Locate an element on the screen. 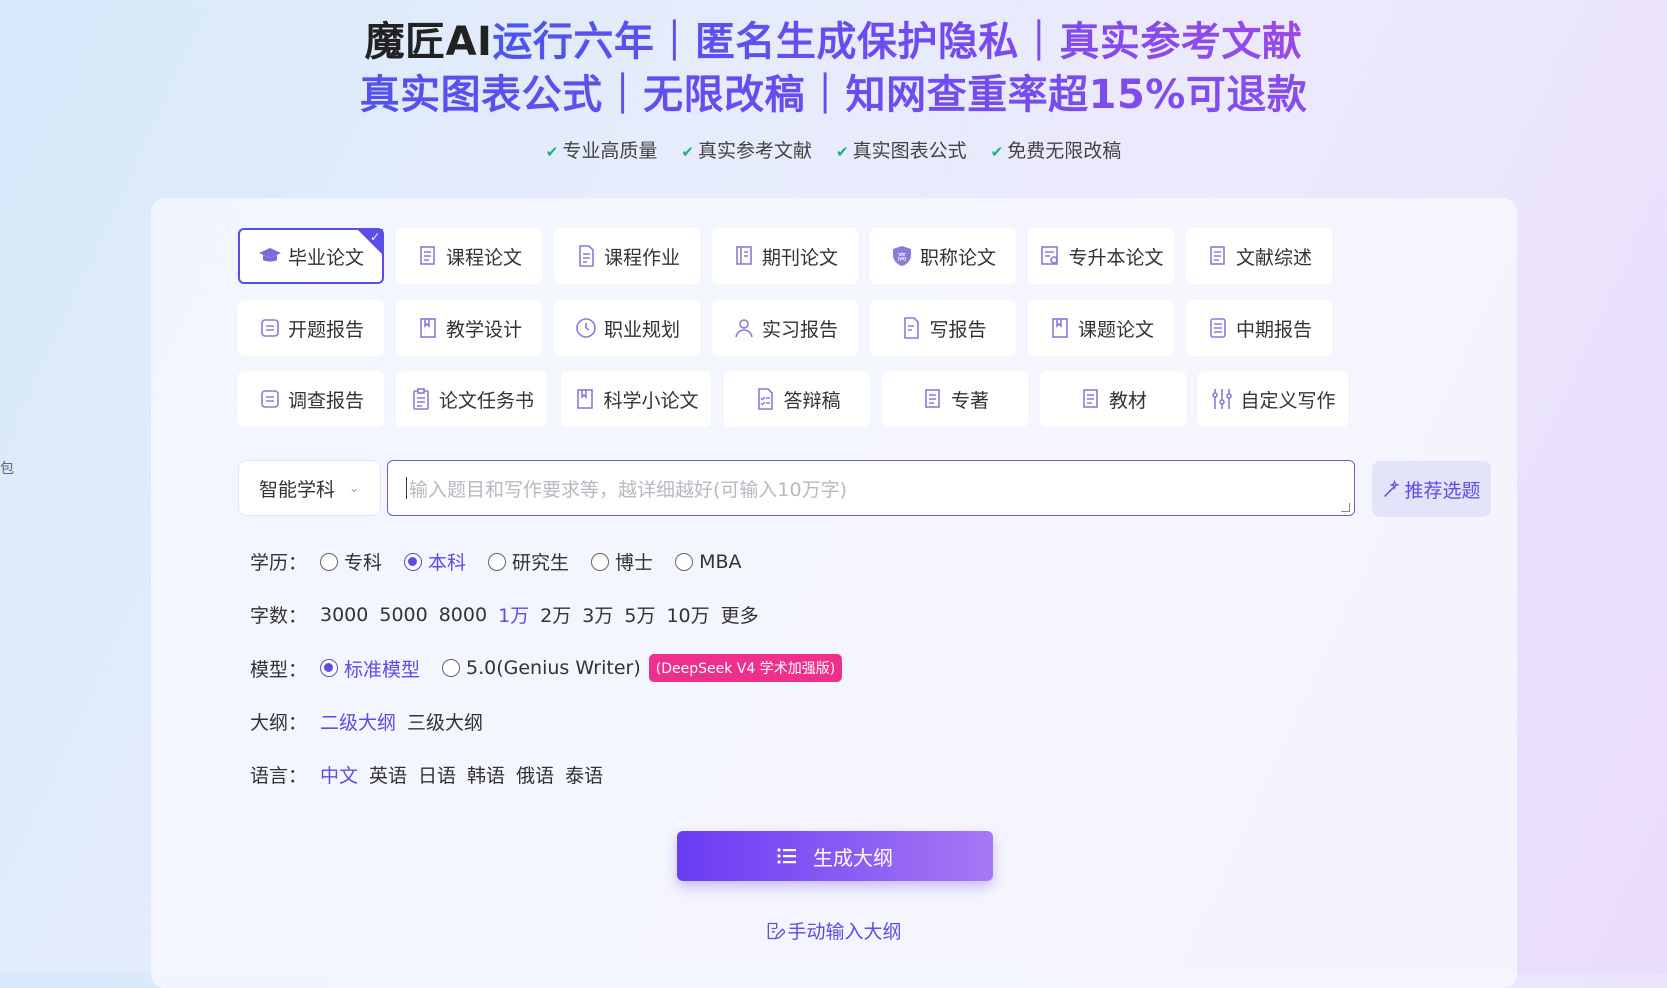 Image resolution: width=1667 pixels, height=988 pixels. type-course-paper: 课程论文 is located at coordinates (469, 256).